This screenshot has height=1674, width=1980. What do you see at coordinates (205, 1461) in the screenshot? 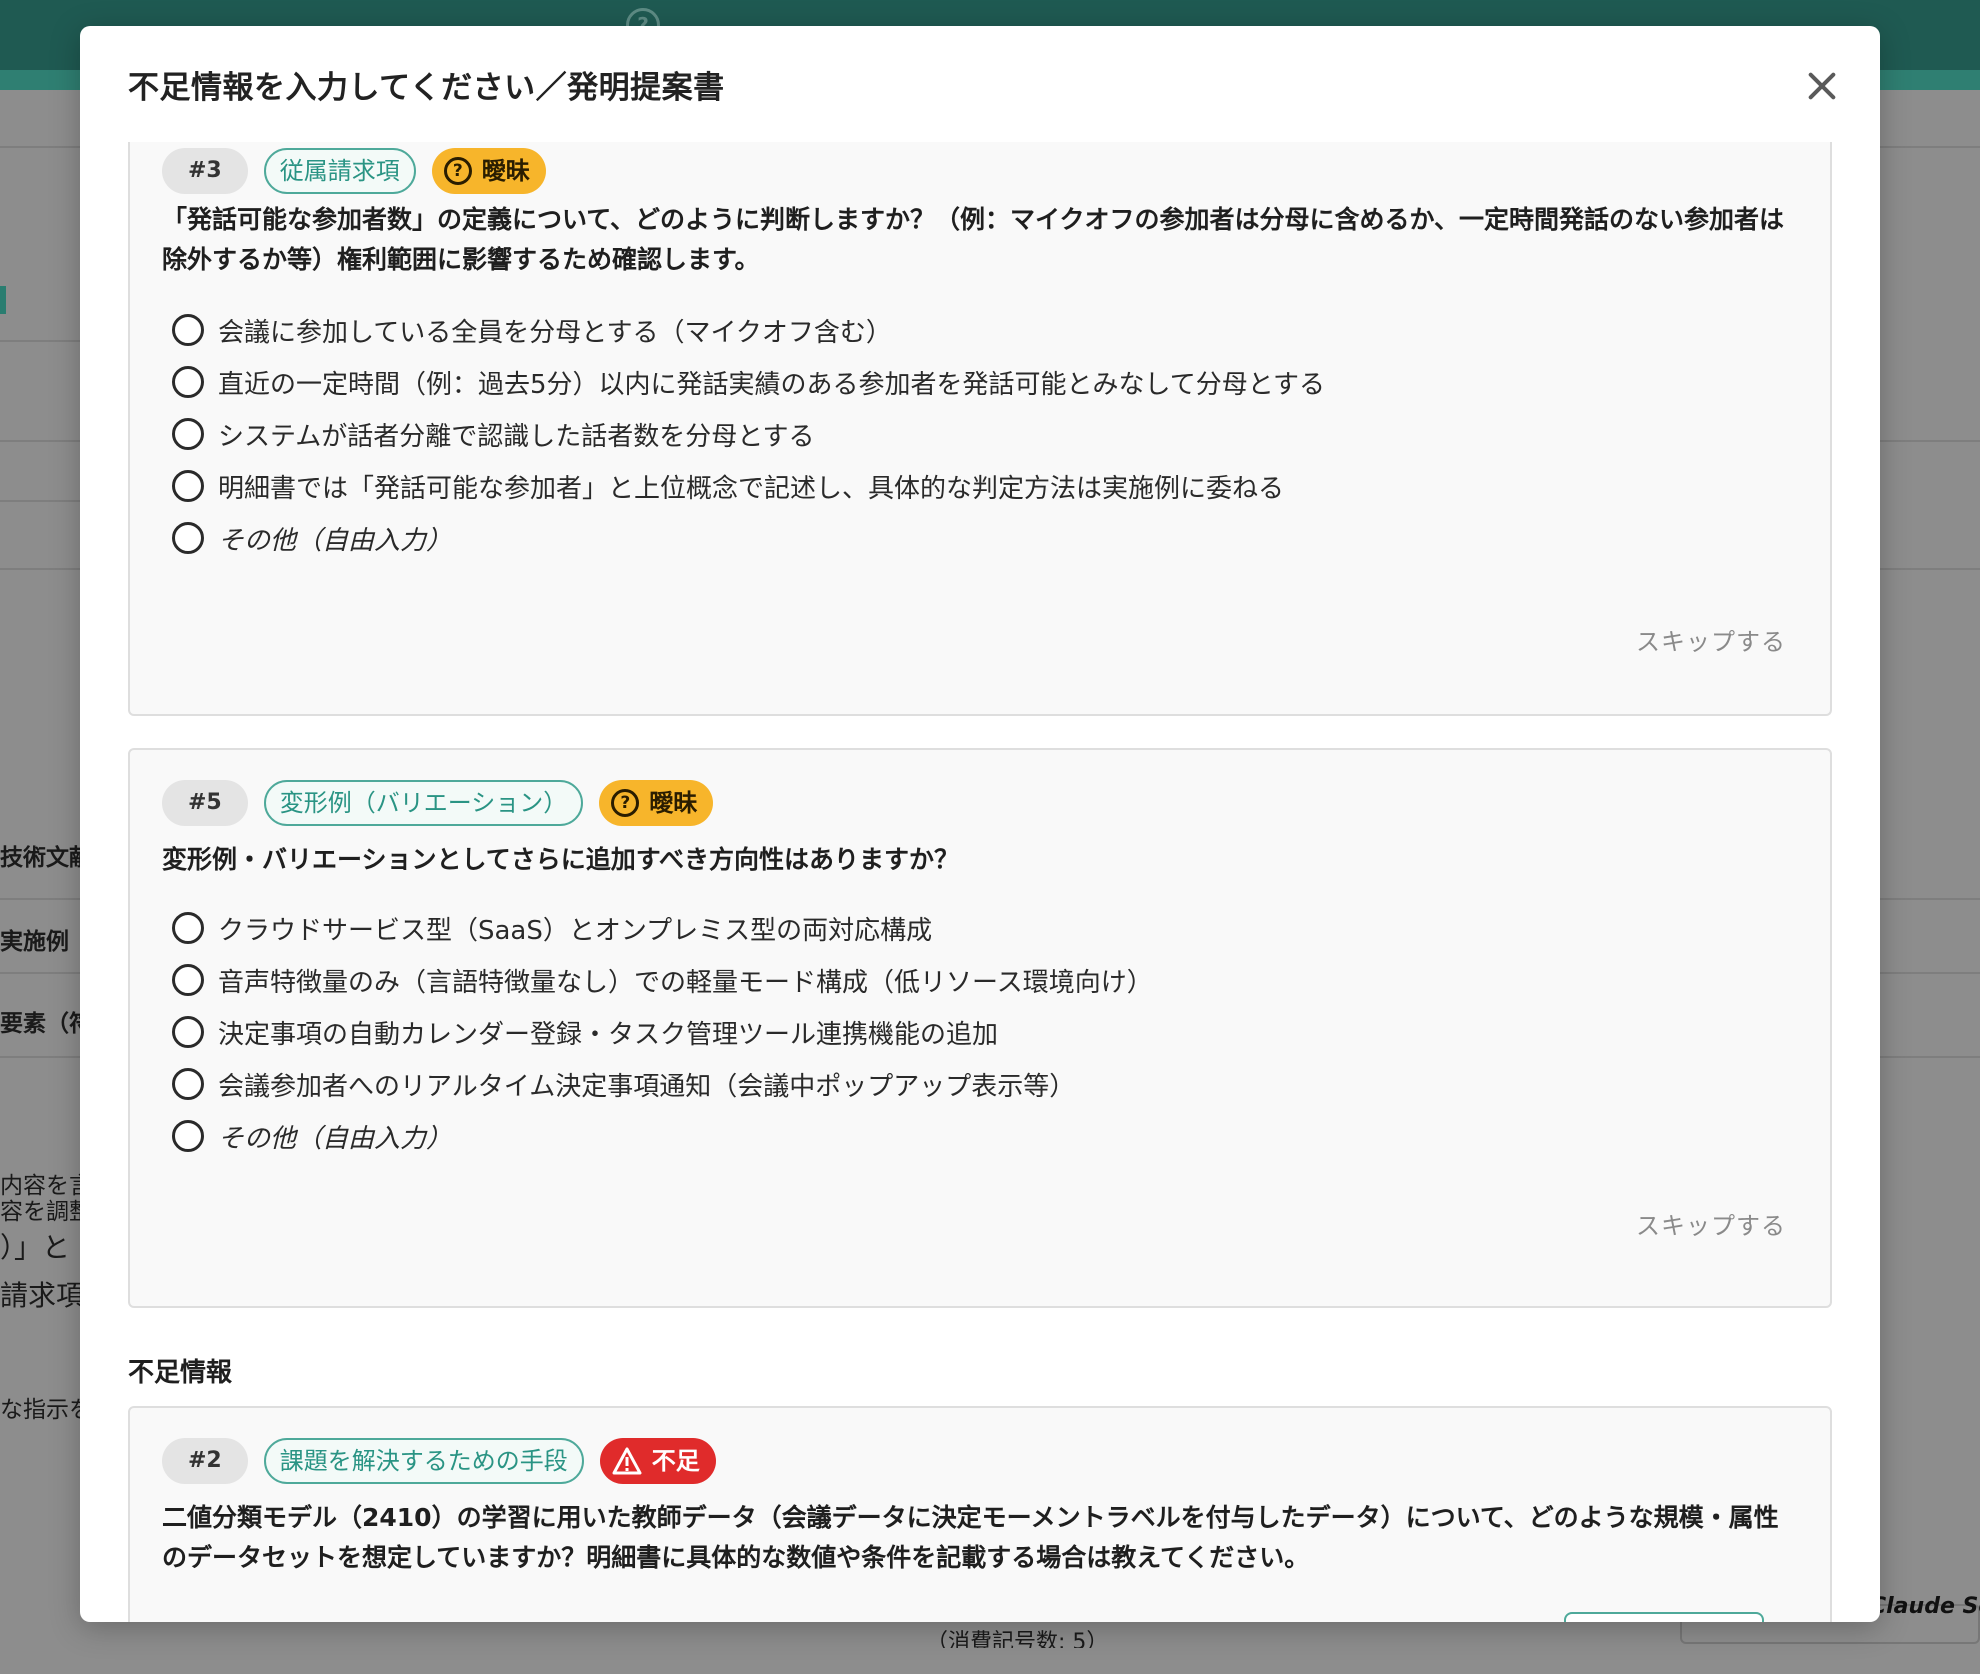
I see `question-number-badge: #2` at bounding box center [205, 1461].